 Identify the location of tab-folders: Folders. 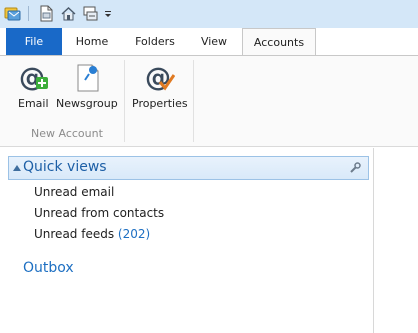
(155, 41).